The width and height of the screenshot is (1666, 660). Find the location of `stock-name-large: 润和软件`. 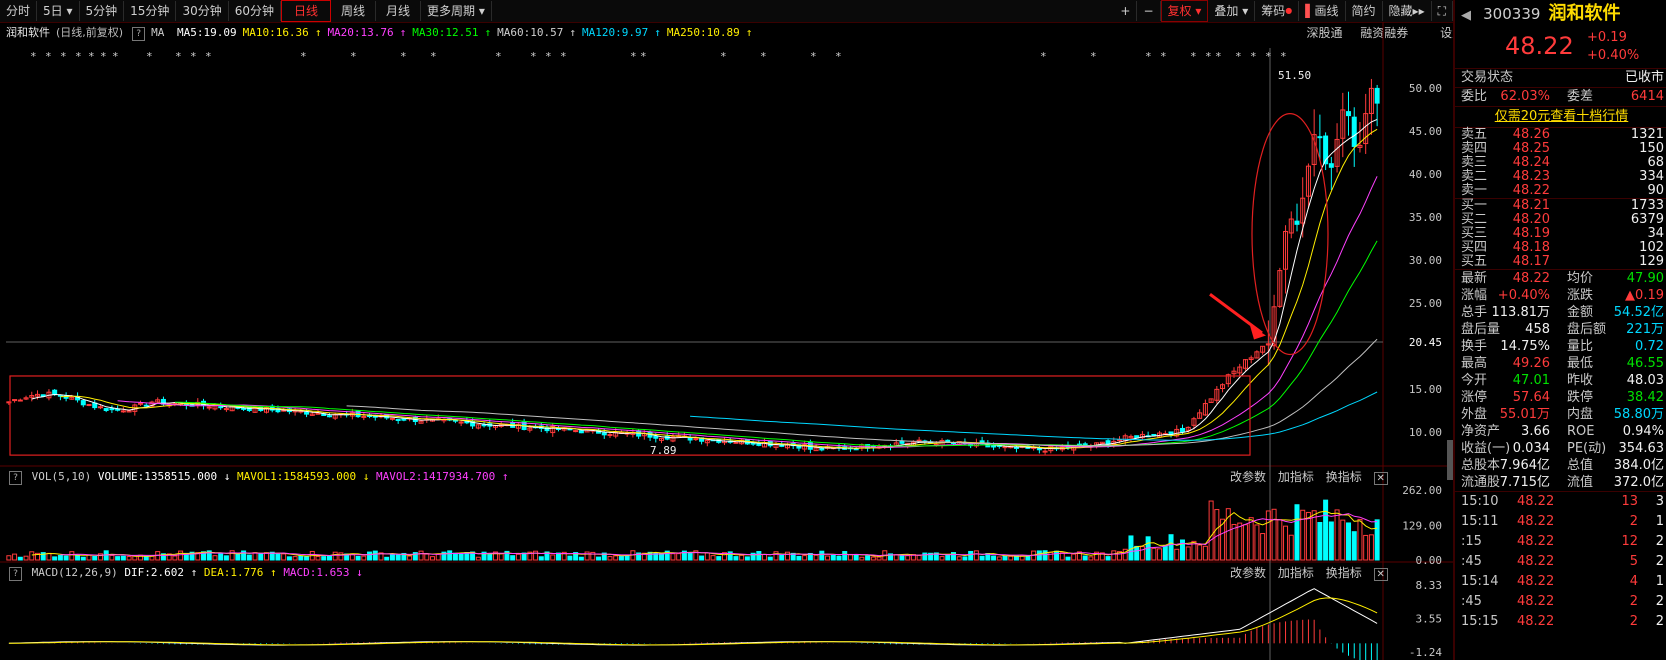

stock-name-large: 润和软件 is located at coordinates (1584, 13).